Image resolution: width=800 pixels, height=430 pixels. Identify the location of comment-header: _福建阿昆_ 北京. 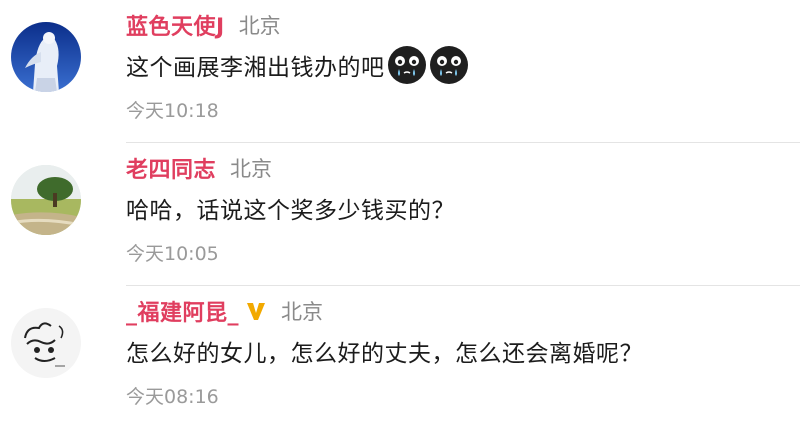
(224, 311).